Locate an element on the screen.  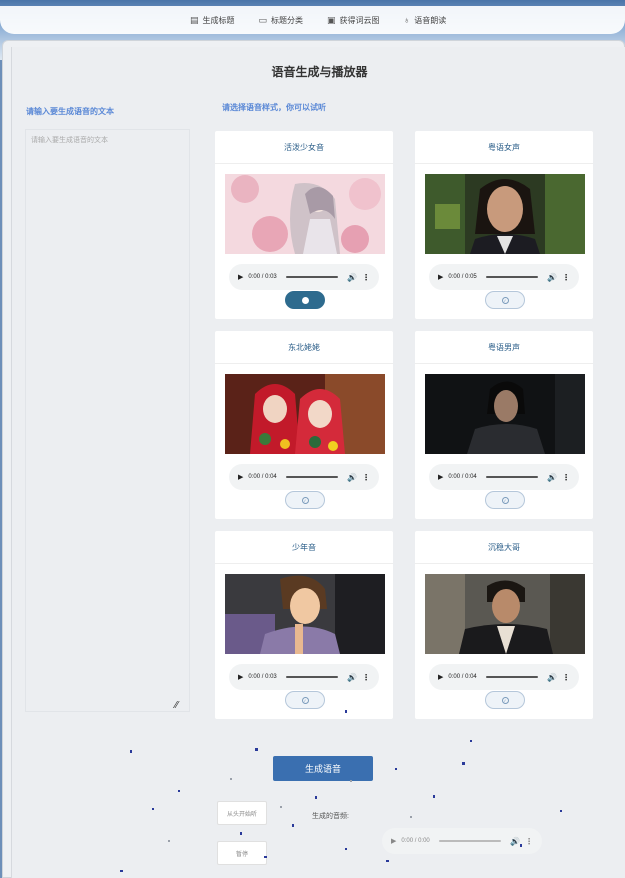
radio-dot-icon is located at coordinates (305, 300).